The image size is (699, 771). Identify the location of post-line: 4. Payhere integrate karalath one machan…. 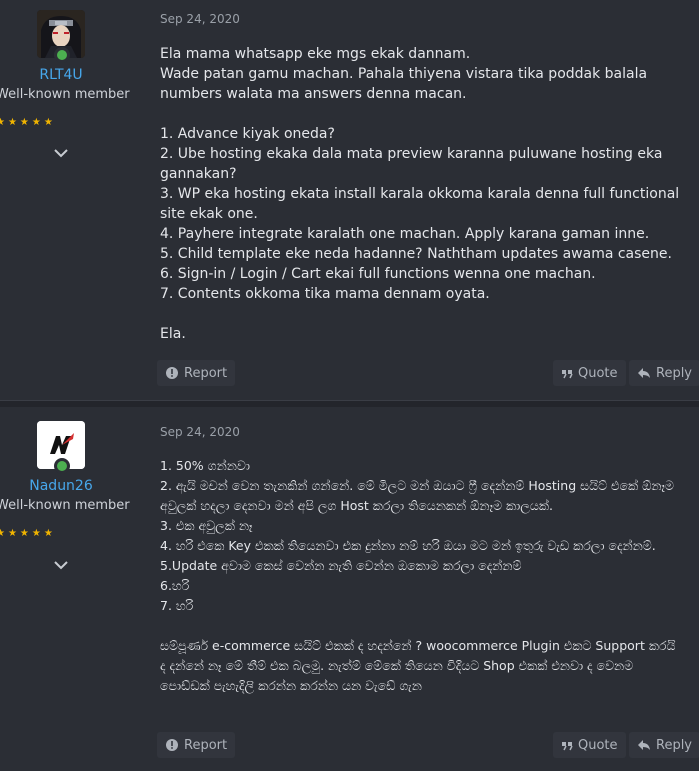
(405, 234).